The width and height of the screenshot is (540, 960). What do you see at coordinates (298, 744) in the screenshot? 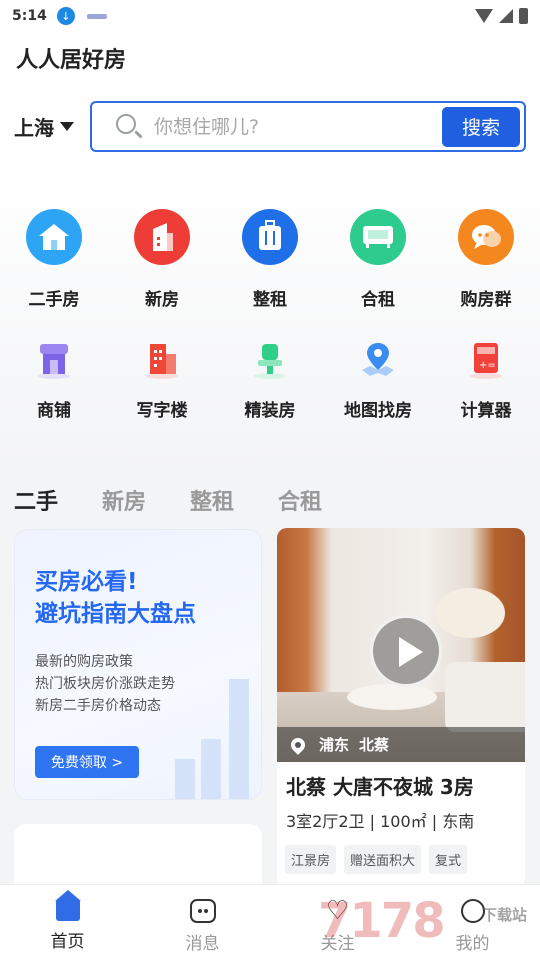
I see `location-pin-icon` at bounding box center [298, 744].